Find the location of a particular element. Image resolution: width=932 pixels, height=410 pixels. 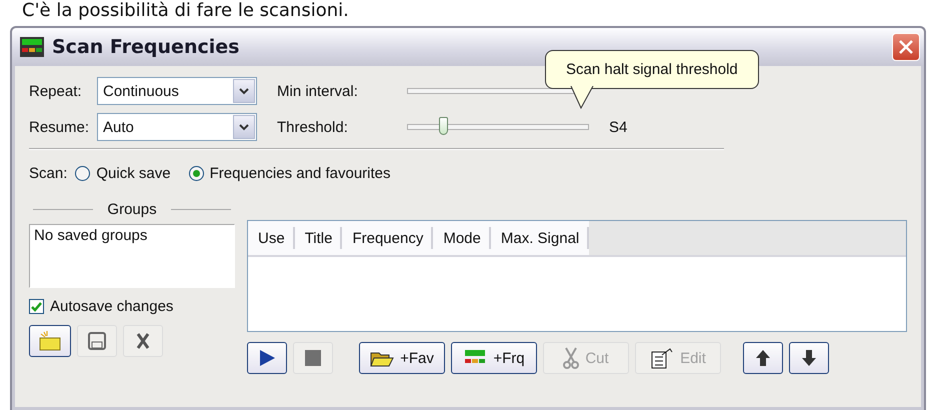

radio-option: Quick save is located at coordinates (123, 173).